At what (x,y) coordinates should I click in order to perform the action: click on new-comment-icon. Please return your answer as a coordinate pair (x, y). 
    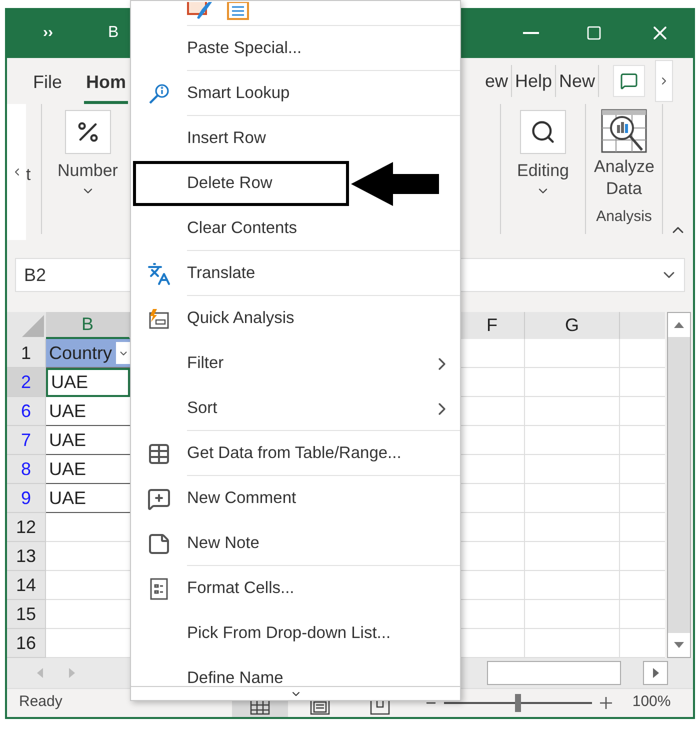
    Looking at the image, I should click on (159, 498).